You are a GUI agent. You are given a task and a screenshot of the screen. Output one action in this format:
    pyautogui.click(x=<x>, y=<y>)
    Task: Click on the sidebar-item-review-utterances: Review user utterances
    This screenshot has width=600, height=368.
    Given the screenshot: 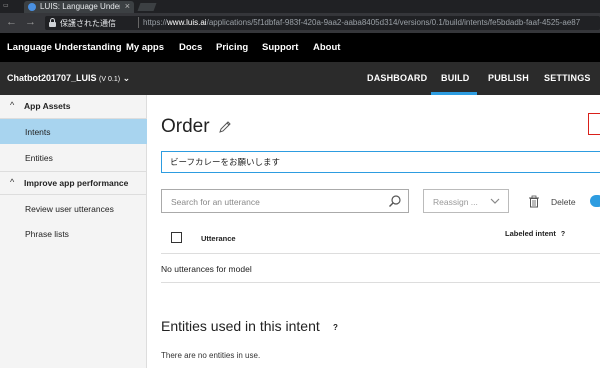 What is the action you would take?
    pyautogui.click(x=73, y=208)
    